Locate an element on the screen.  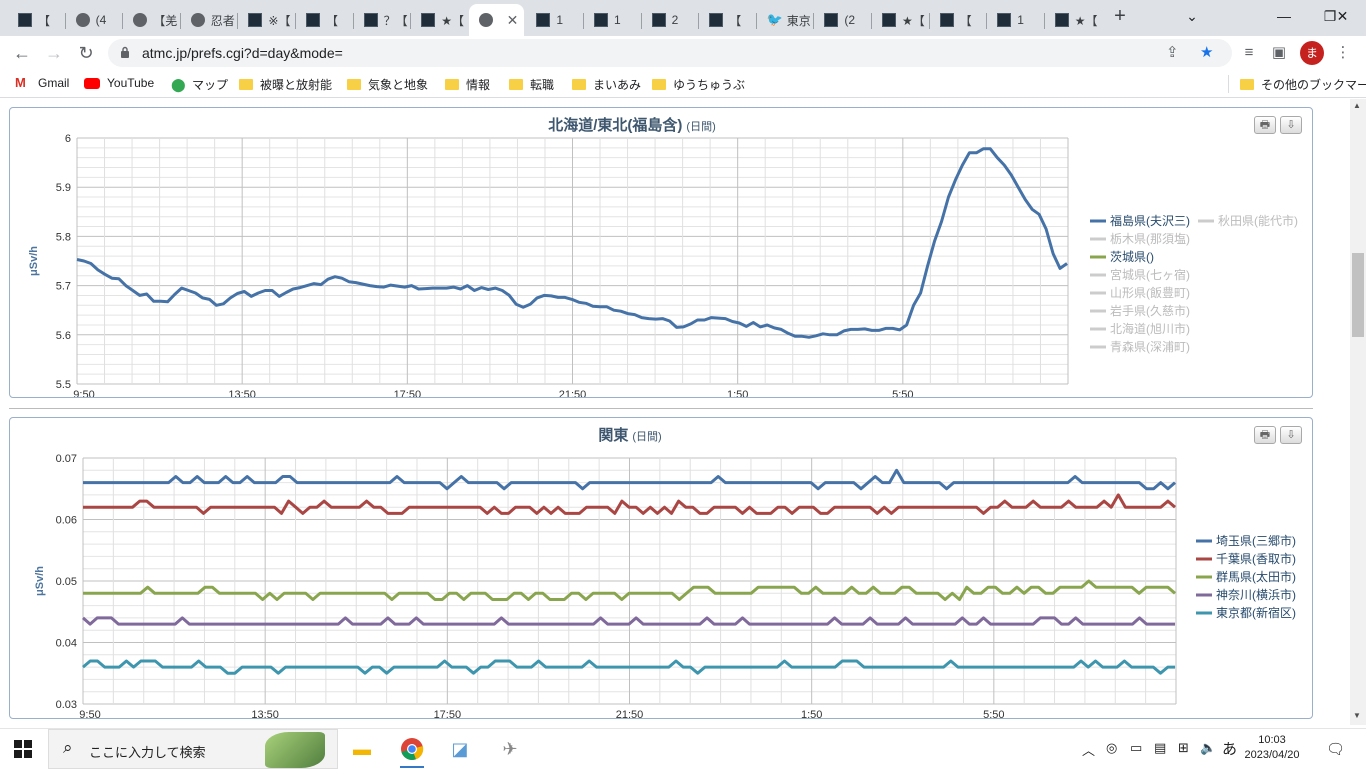
legend-item: 栃木県(那須塩) is located at coordinates (1140, 238).